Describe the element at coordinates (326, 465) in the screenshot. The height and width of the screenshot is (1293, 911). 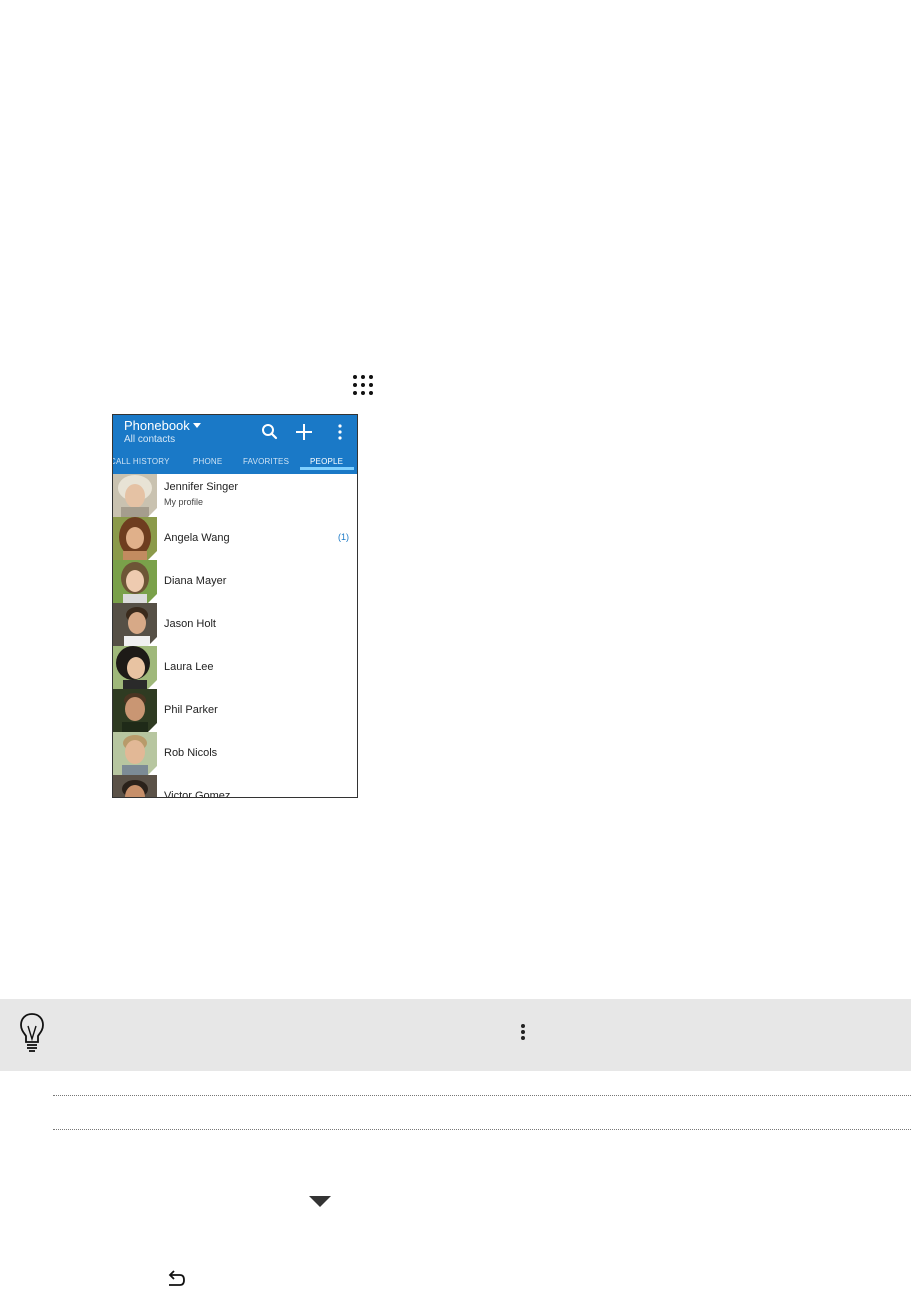
I see `tab-people: PEOPLE` at that location.